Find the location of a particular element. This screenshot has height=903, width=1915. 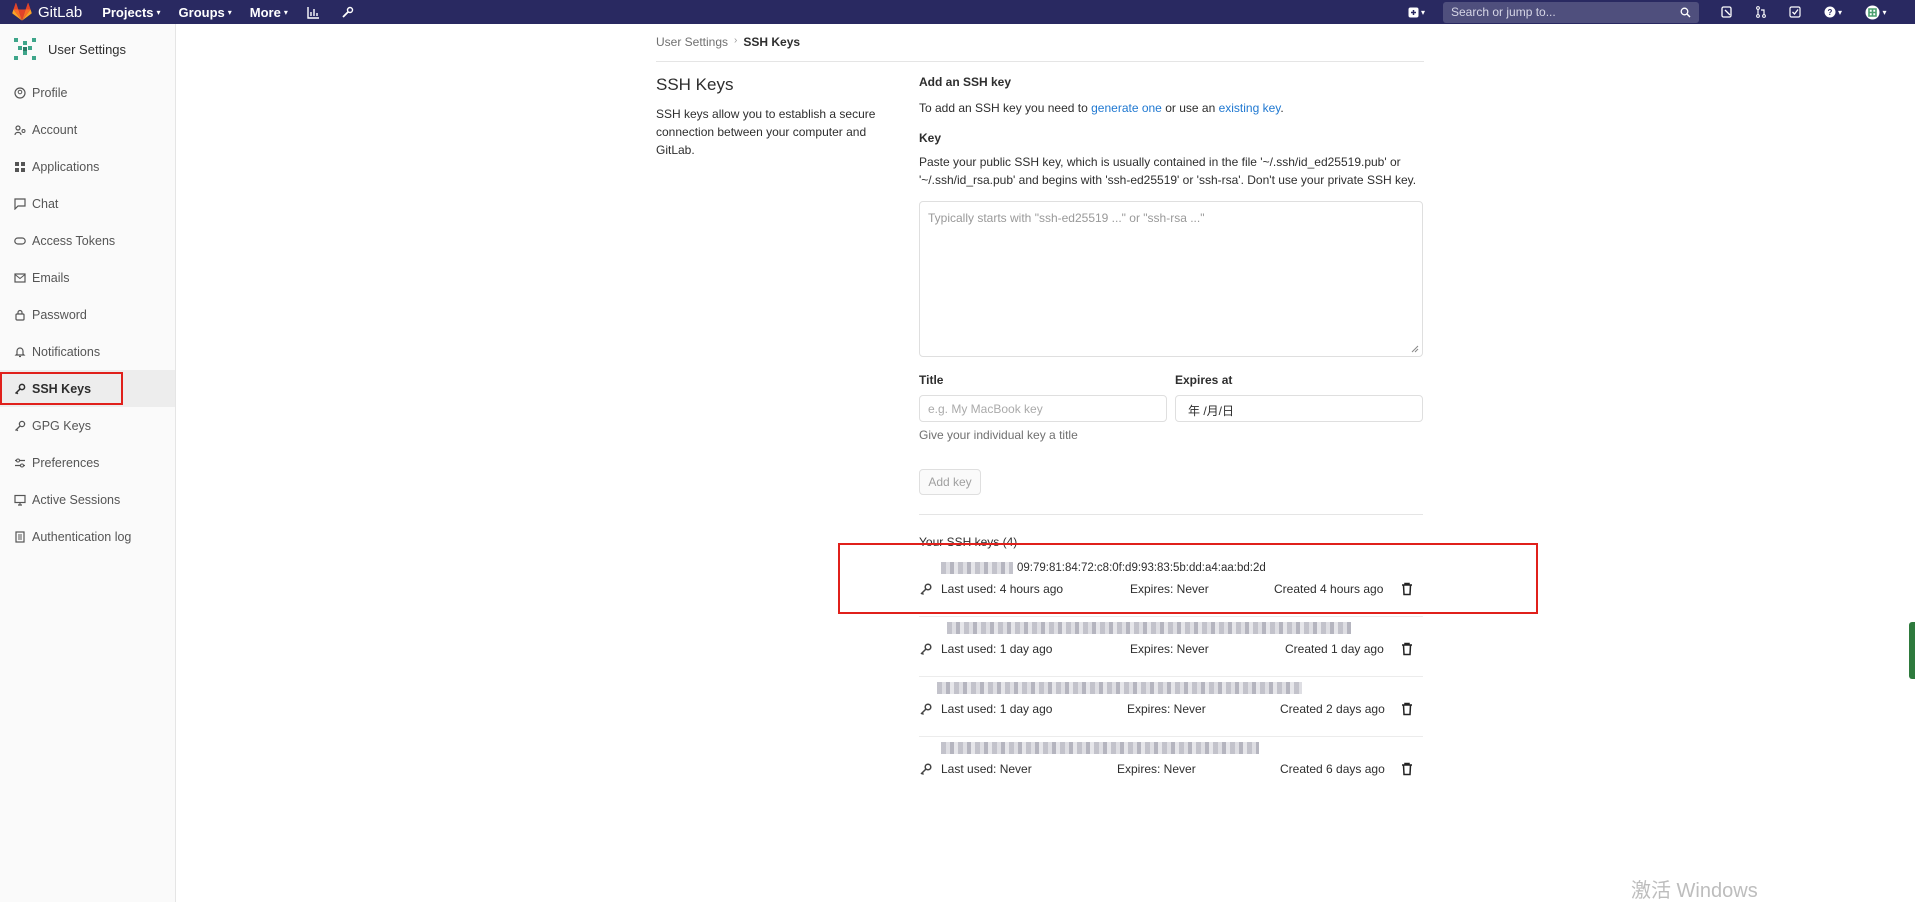

mail-icon is located at coordinates (19, 277).